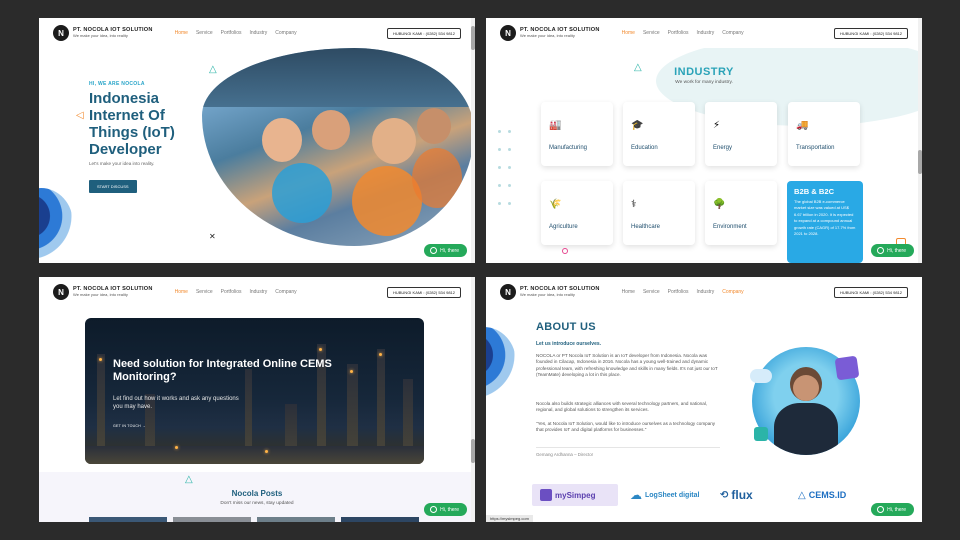 Image resolution: width=960 pixels, height=540 pixels. What do you see at coordinates (566, 327) in the screenshot?
I see `about-title: ABOUT US` at bounding box center [566, 327].